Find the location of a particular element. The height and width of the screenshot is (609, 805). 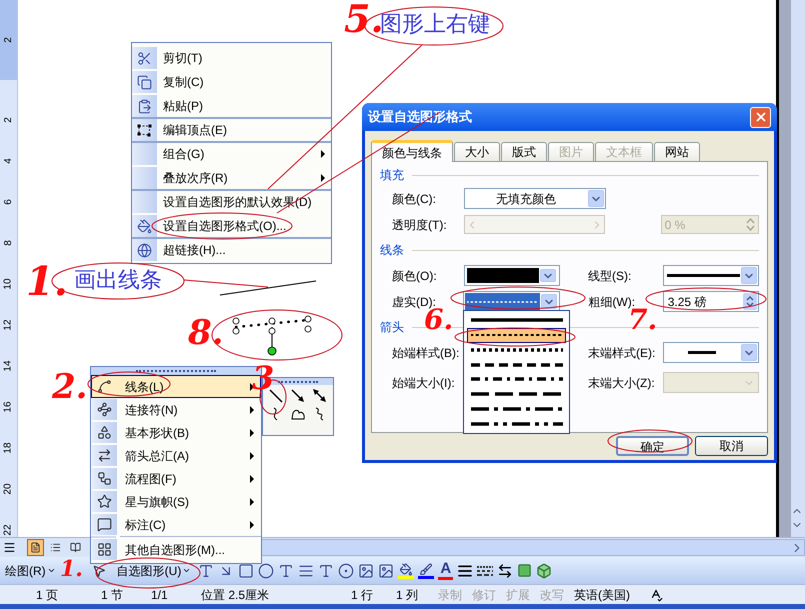

line-color-dropdown is located at coordinates (512, 275).